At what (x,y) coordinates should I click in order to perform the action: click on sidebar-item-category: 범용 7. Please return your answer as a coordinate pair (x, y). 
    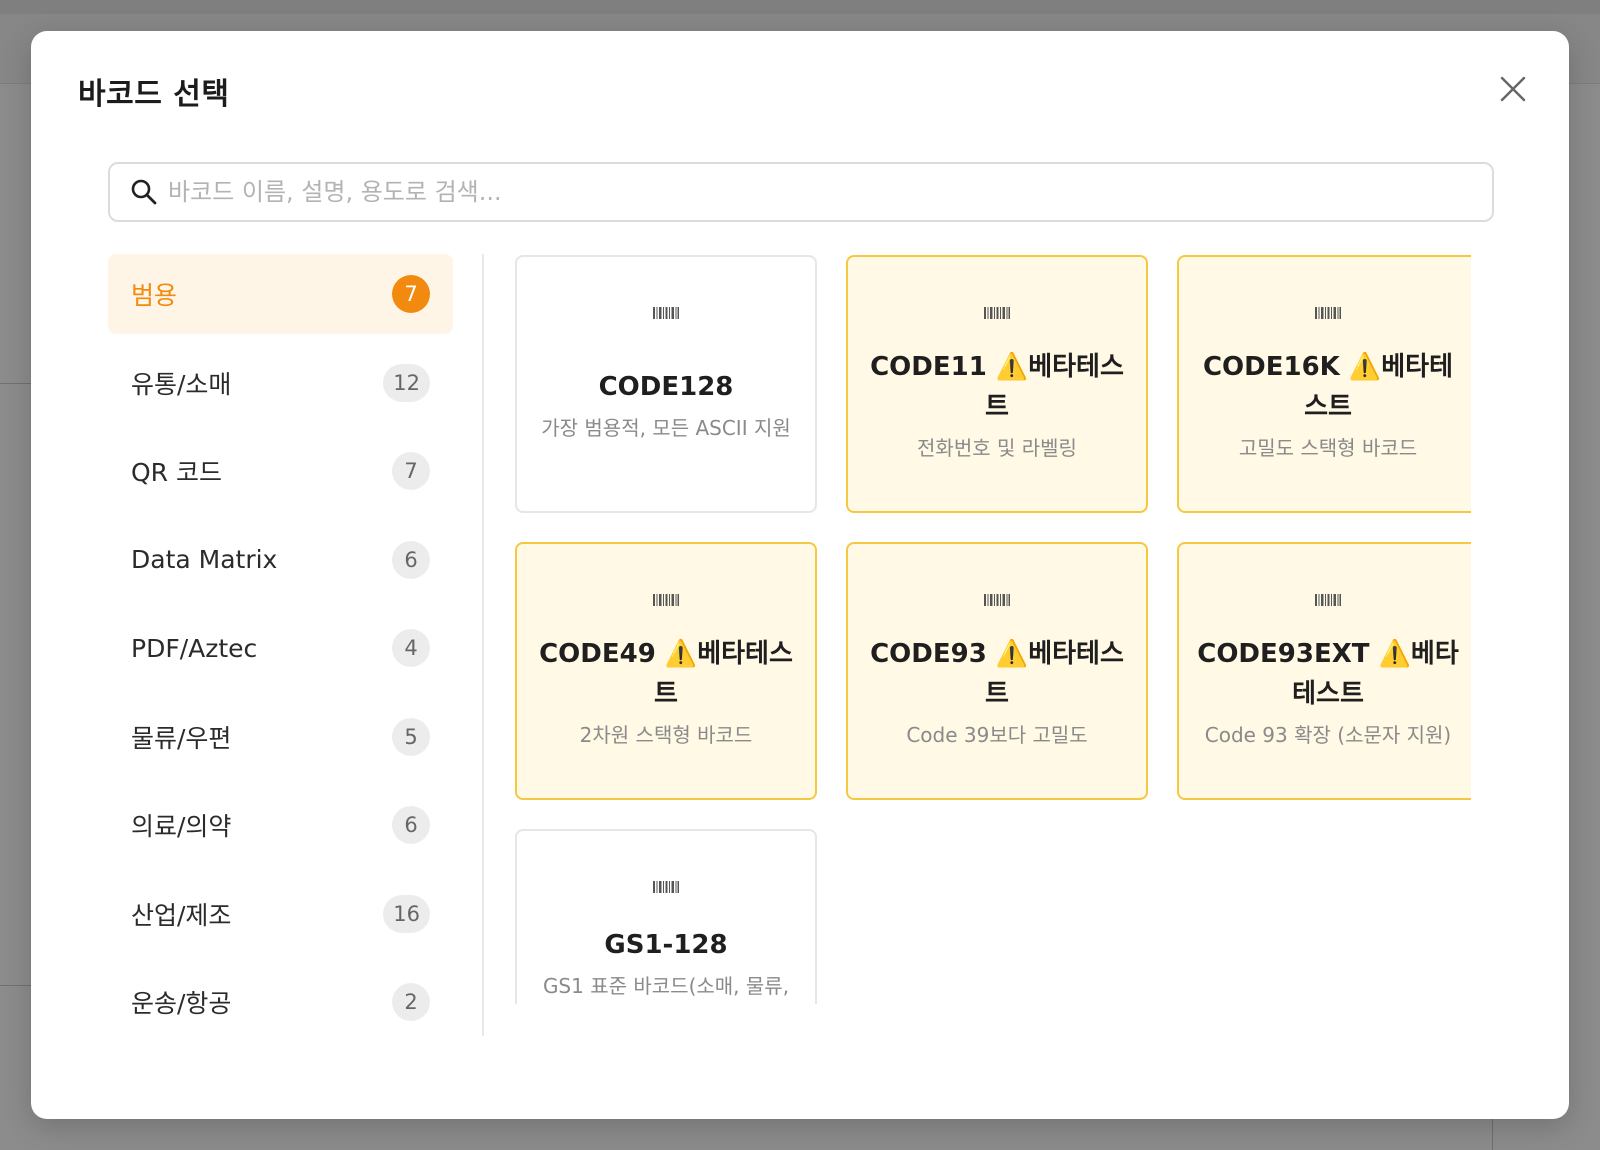
    Looking at the image, I should click on (280, 294).